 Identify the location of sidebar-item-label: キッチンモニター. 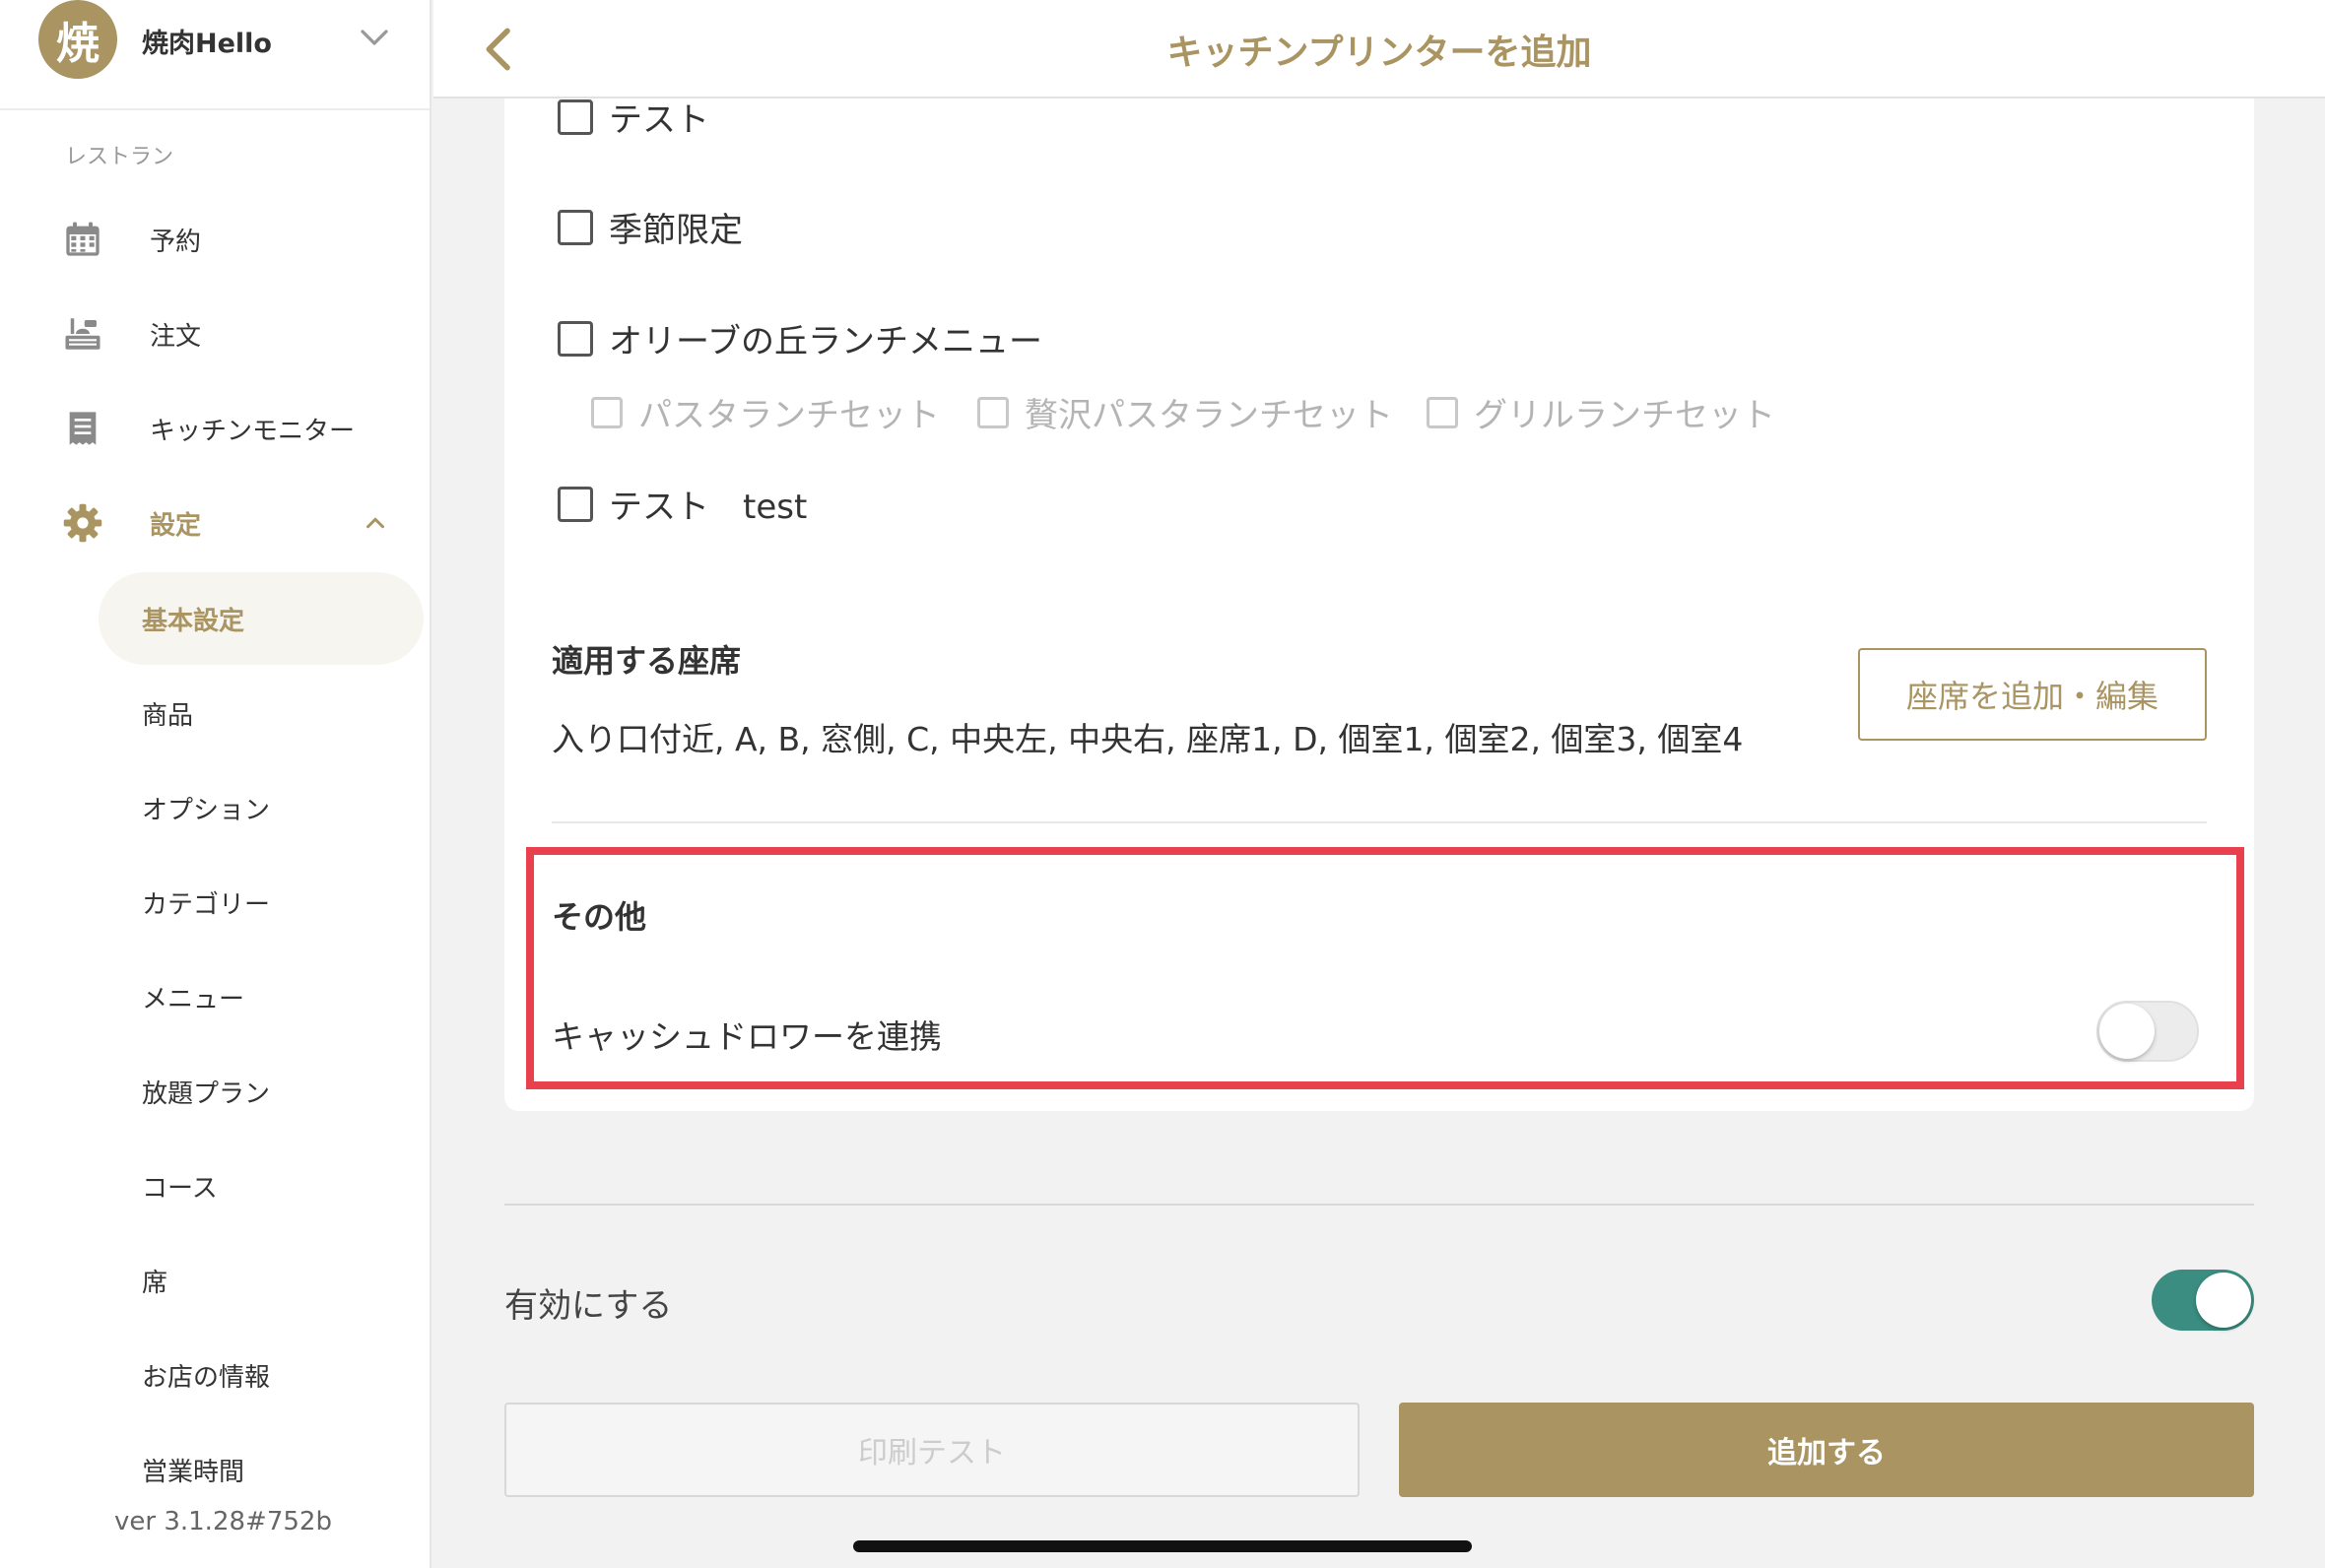
(253, 431).